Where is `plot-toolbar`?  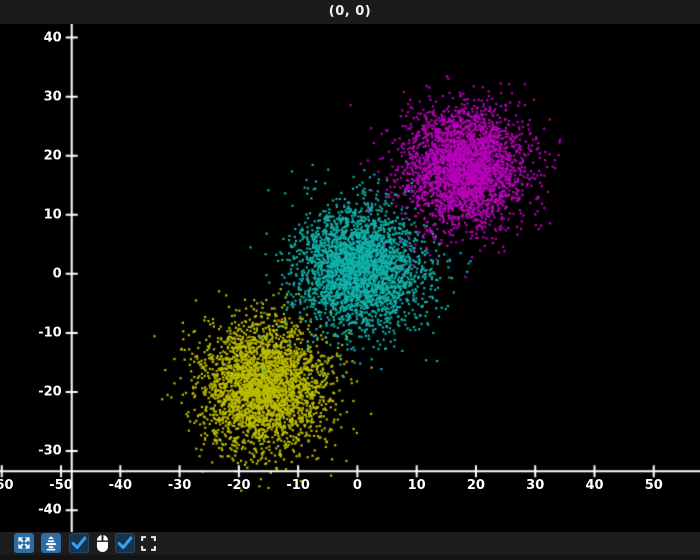 plot-toolbar is located at coordinates (350, 546).